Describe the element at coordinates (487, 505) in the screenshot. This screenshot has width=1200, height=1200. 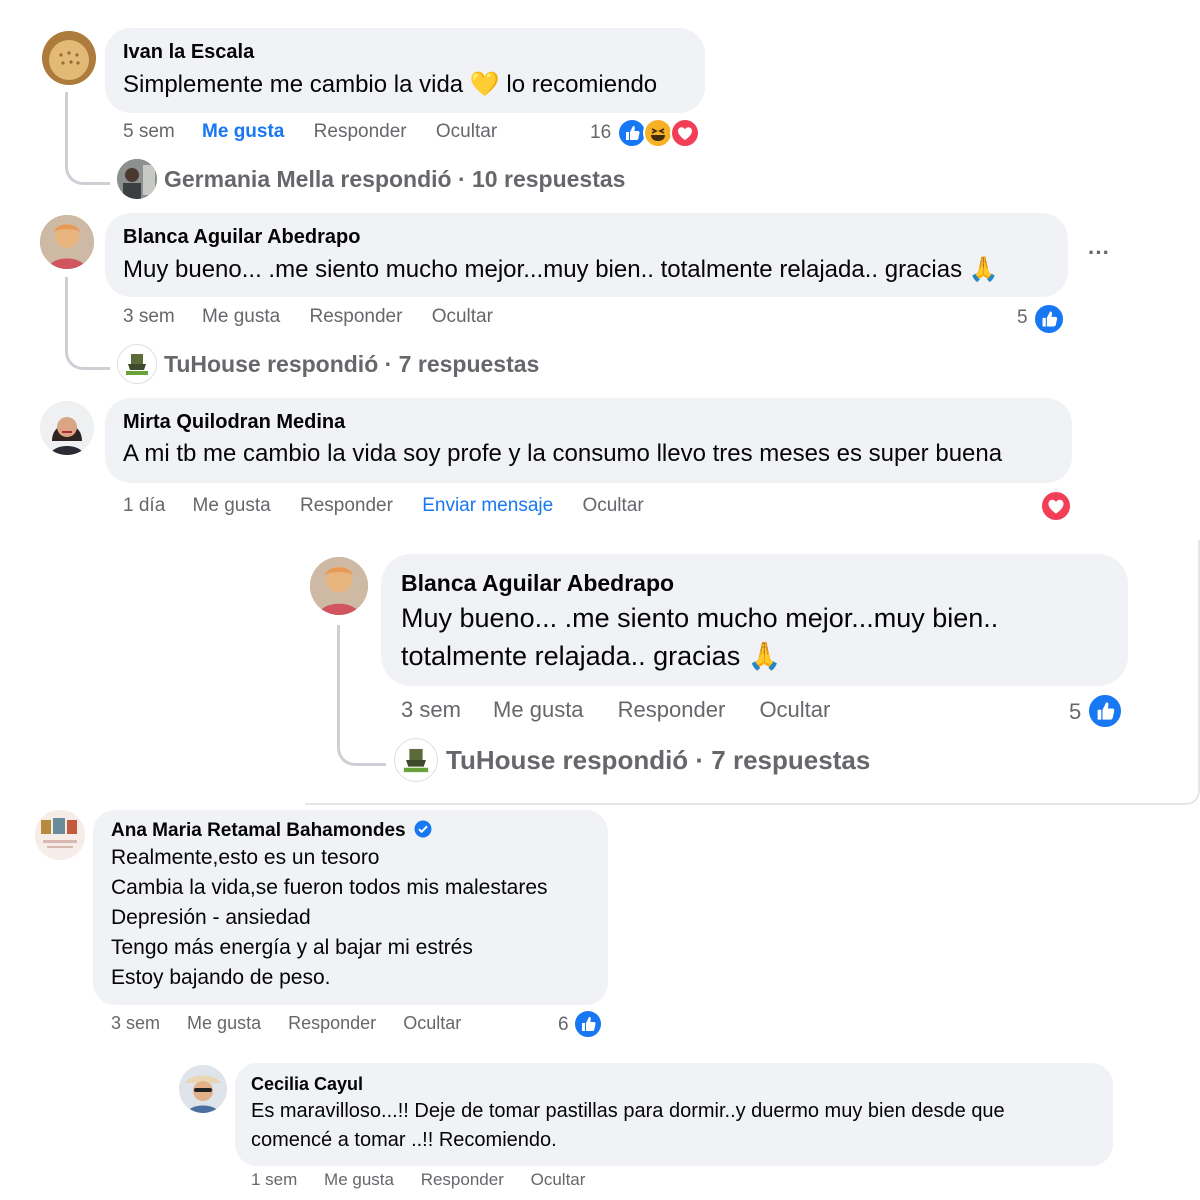
I see `send-message-button: Enviar mensaje` at that location.